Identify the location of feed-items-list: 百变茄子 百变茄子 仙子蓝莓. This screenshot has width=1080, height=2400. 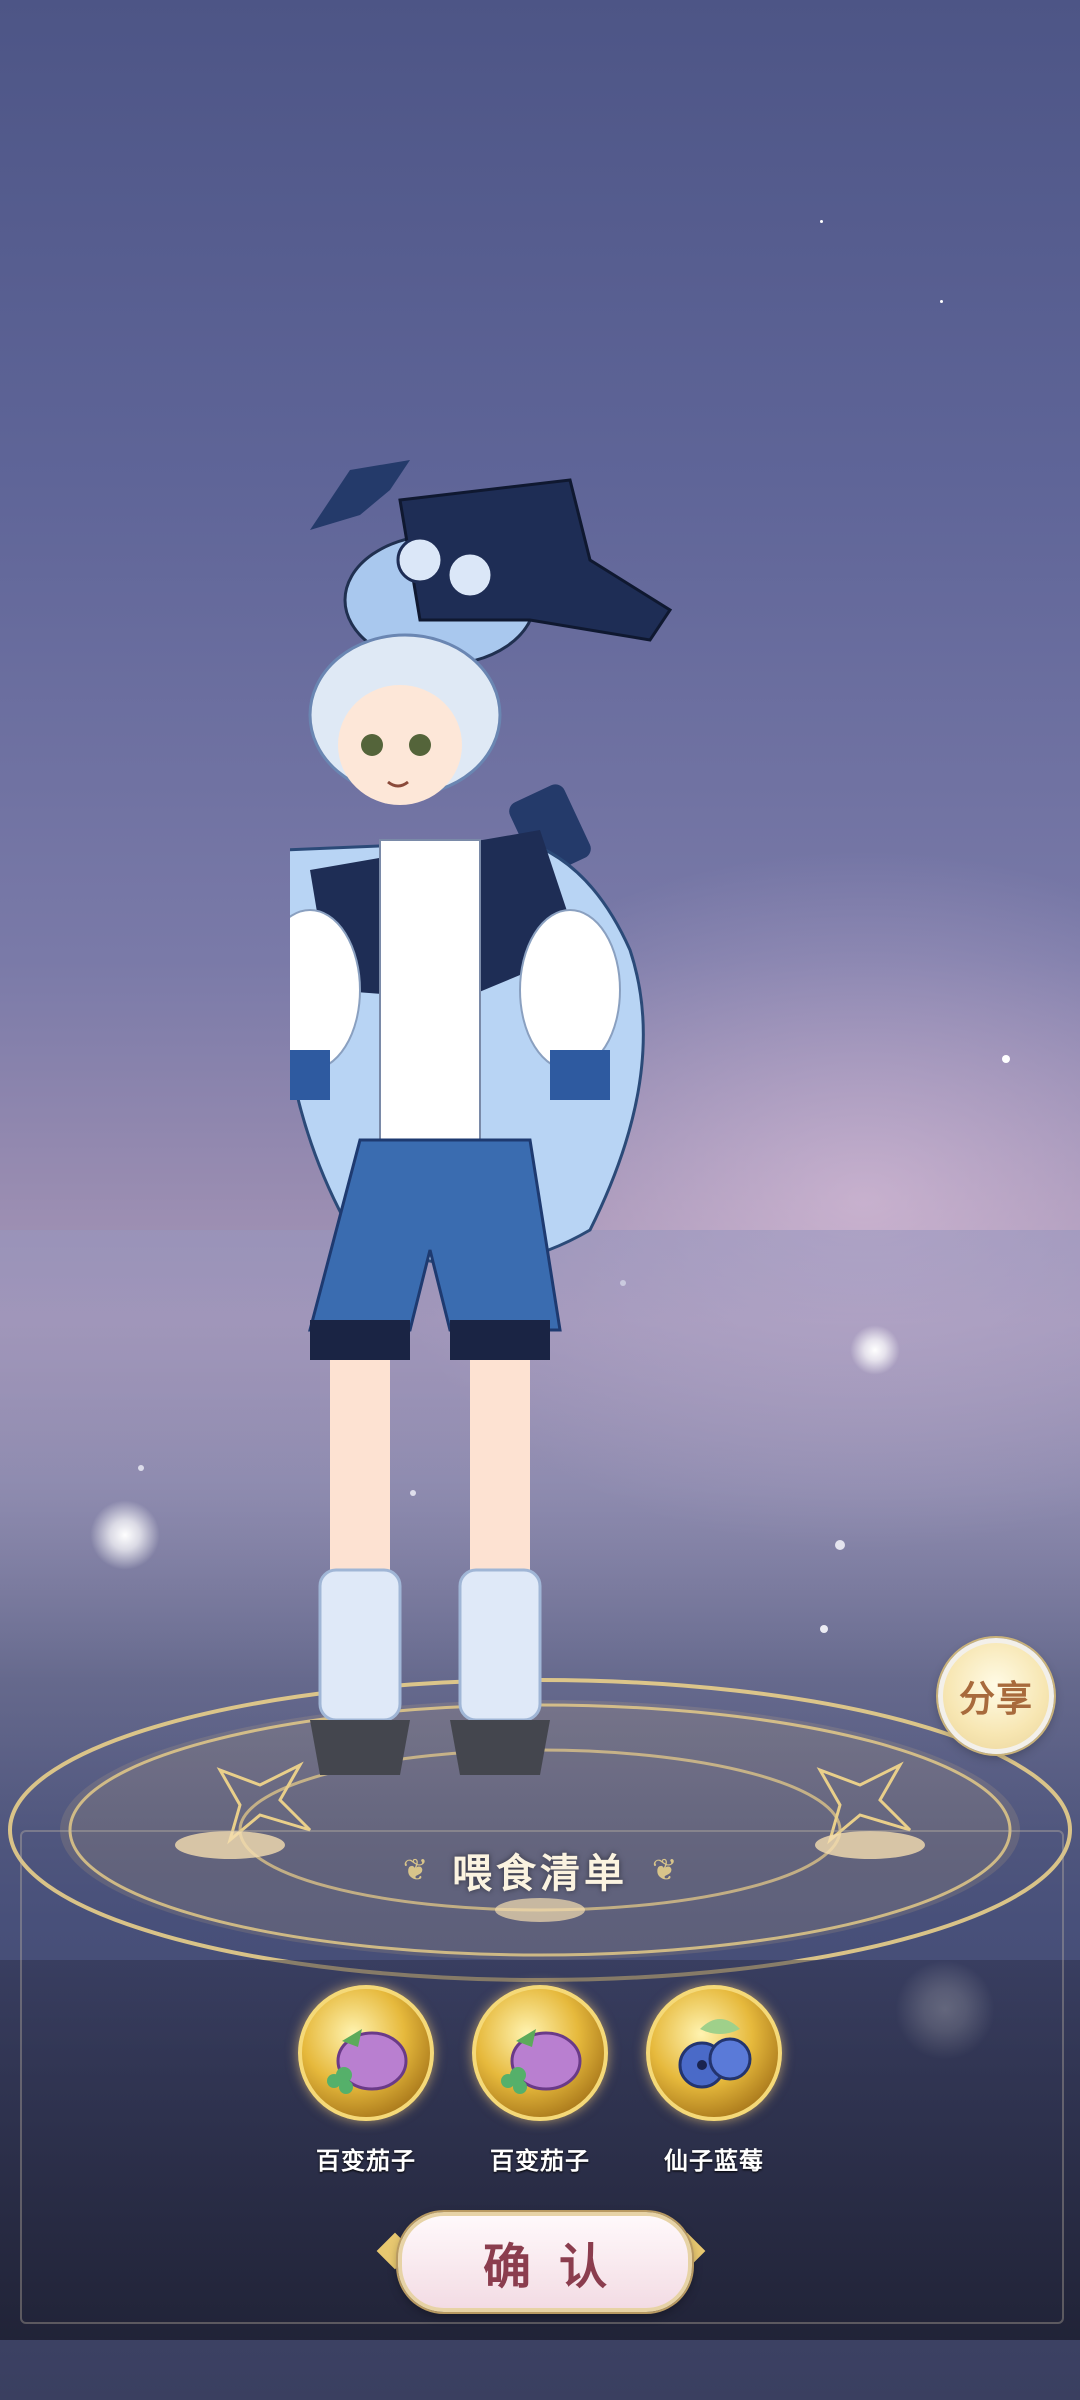
(540, 2080).